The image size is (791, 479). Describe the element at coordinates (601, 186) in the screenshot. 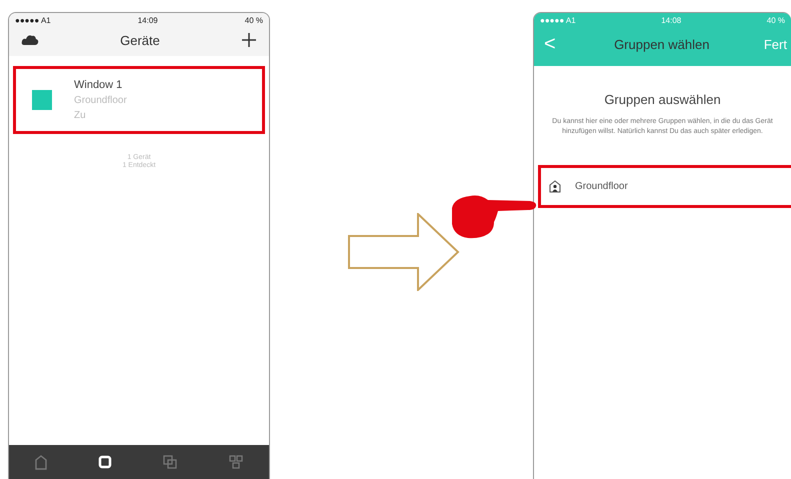

I see `group-name: Groundfloor` at that location.